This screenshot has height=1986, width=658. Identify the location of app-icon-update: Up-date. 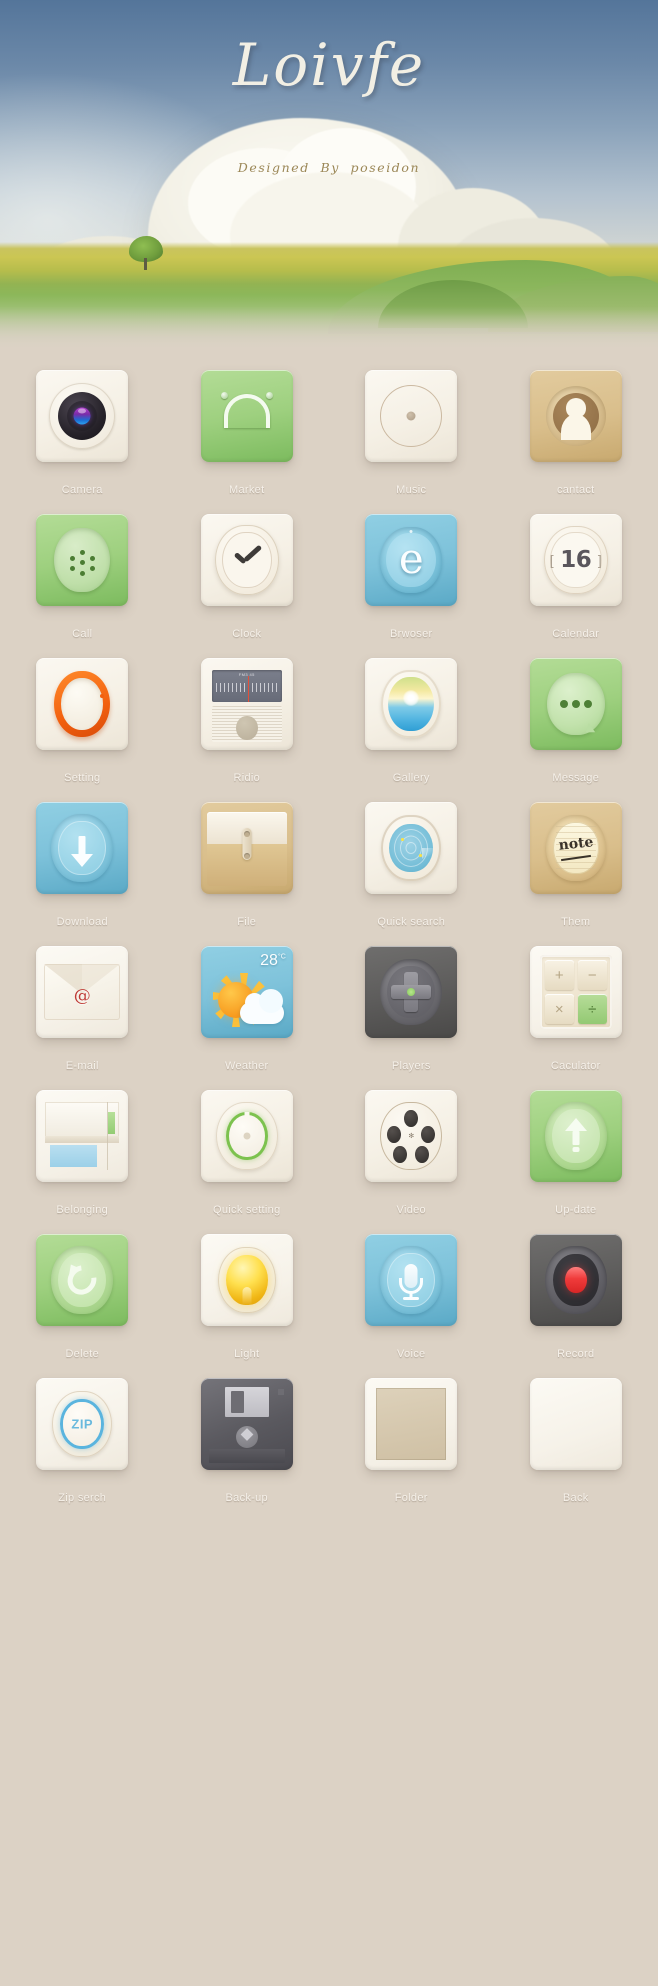
(576, 1144).